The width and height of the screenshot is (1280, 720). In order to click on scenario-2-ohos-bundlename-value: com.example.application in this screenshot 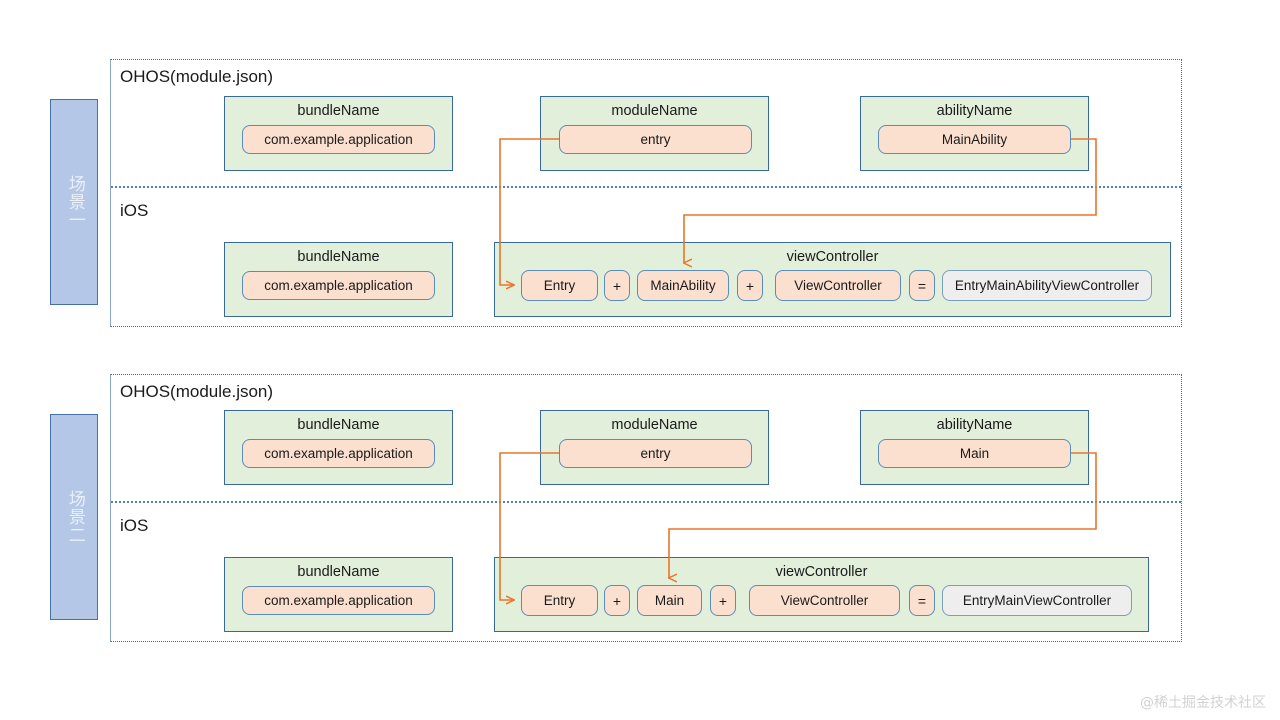, I will do `click(338, 453)`.